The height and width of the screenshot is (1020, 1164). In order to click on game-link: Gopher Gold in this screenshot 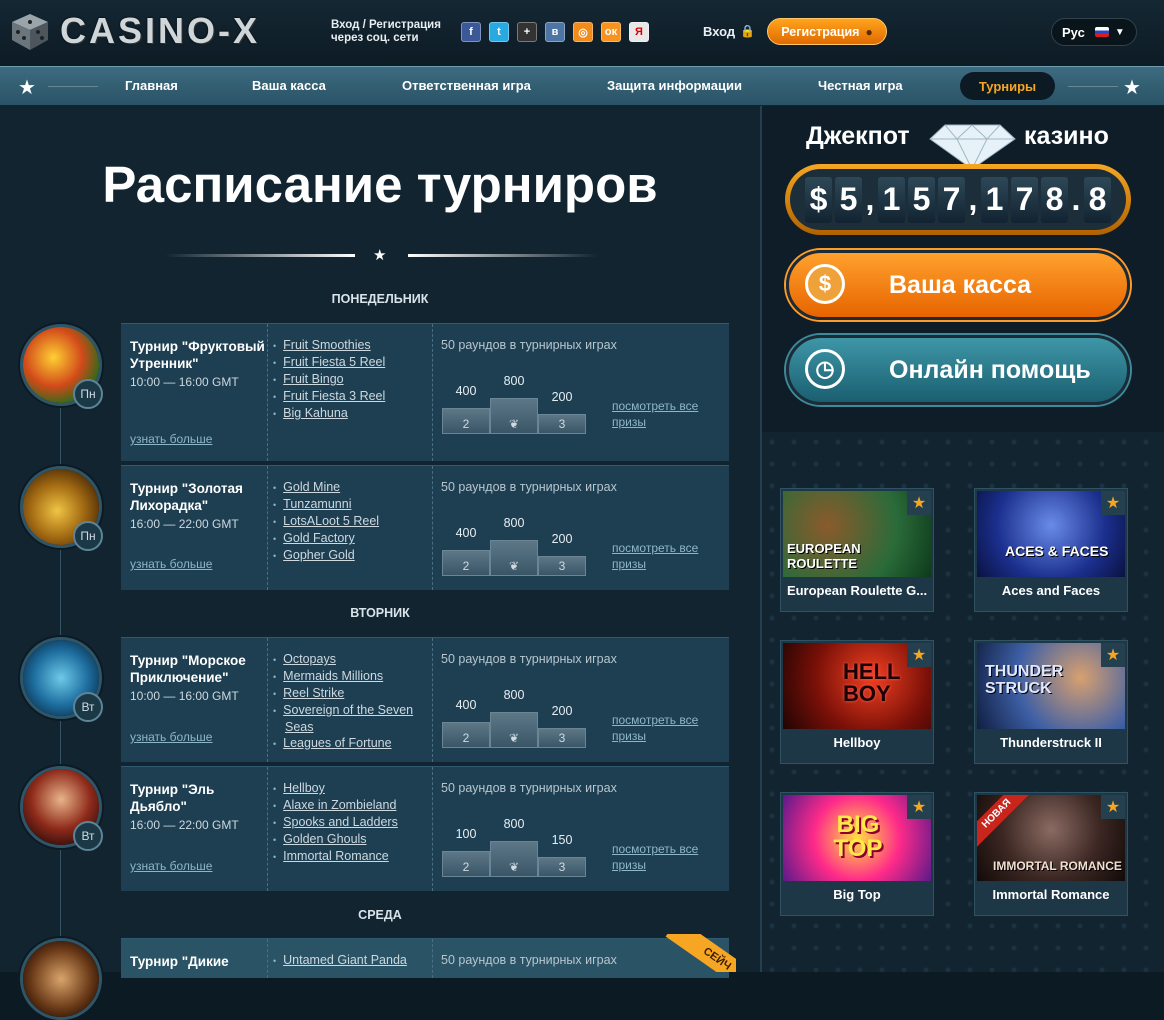, I will do `click(357, 555)`.